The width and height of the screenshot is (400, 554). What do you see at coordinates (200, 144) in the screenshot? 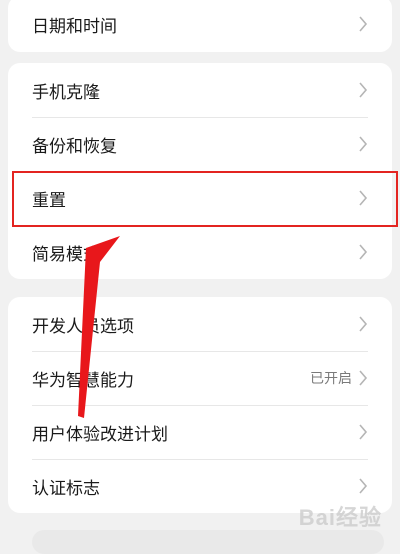
I see `settings-row-backup-restore: 备份和恢复` at bounding box center [200, 144].